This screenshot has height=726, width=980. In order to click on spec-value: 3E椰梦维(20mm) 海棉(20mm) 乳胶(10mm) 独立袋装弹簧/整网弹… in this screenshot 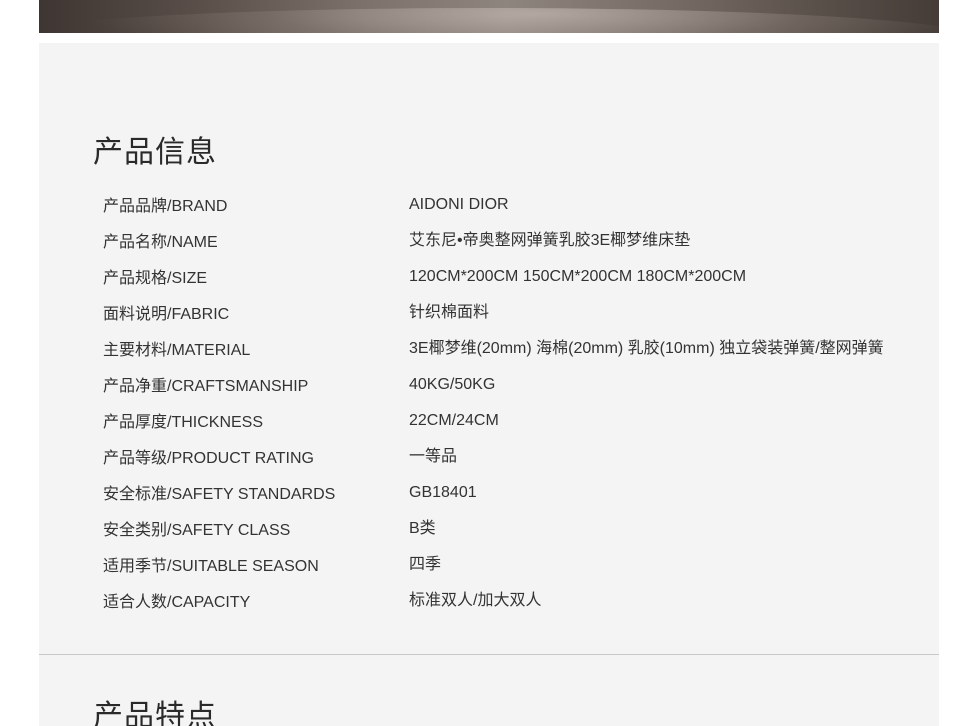, I will do `click(646, 348)`.